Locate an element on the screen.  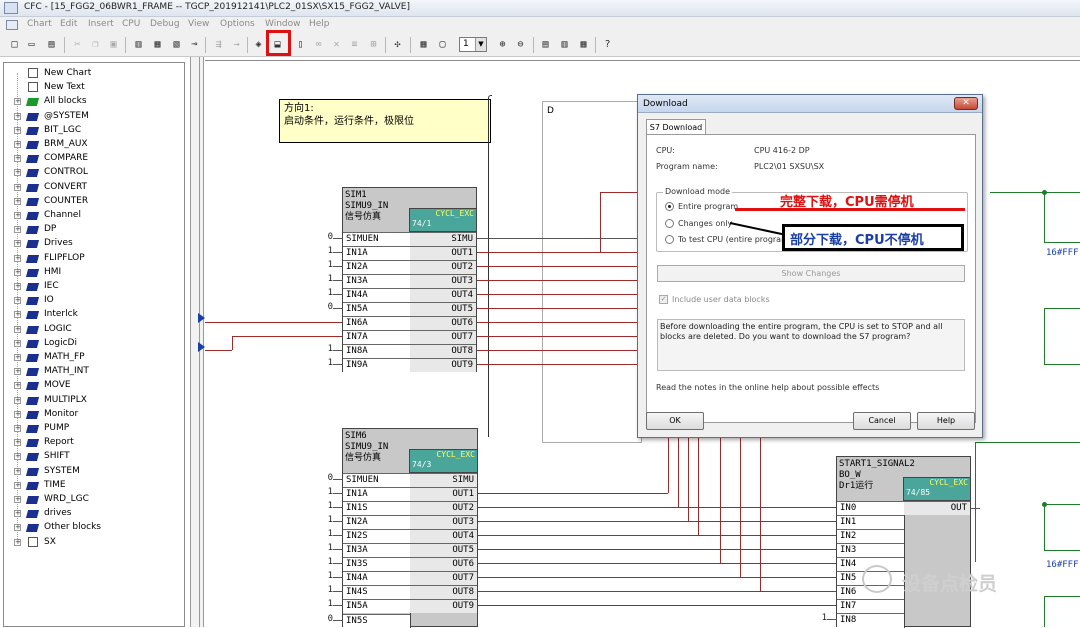
input-pin: IN4S is located at coordinates (376, 592).